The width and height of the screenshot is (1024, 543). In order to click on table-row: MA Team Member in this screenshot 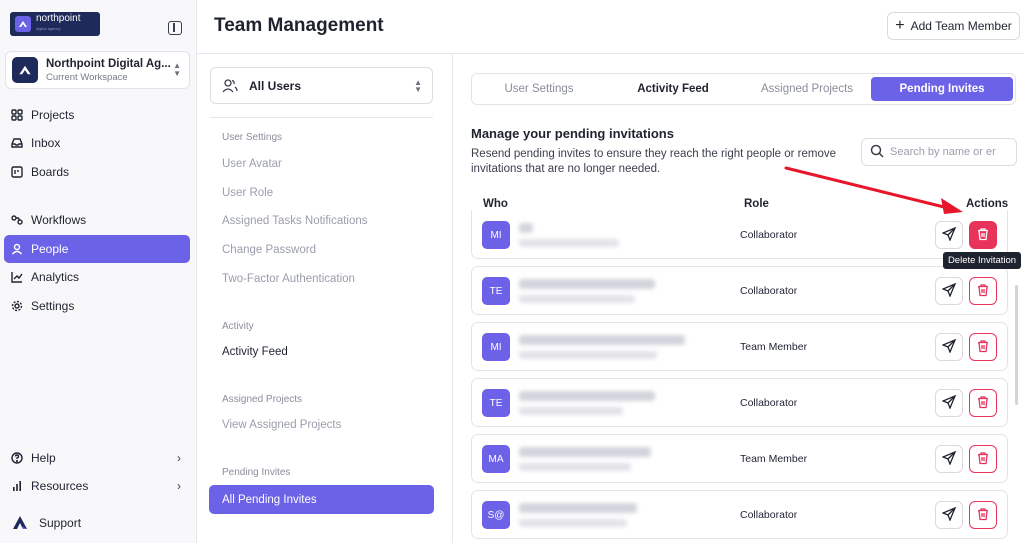, I will do `click(739, 458)`.